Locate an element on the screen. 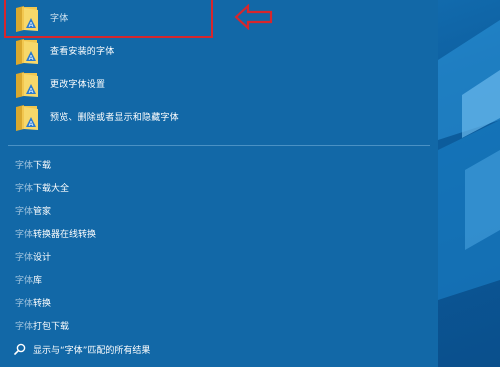 This screenshot has width=500, height=367. section-divider is located at coordinates (219, 145).